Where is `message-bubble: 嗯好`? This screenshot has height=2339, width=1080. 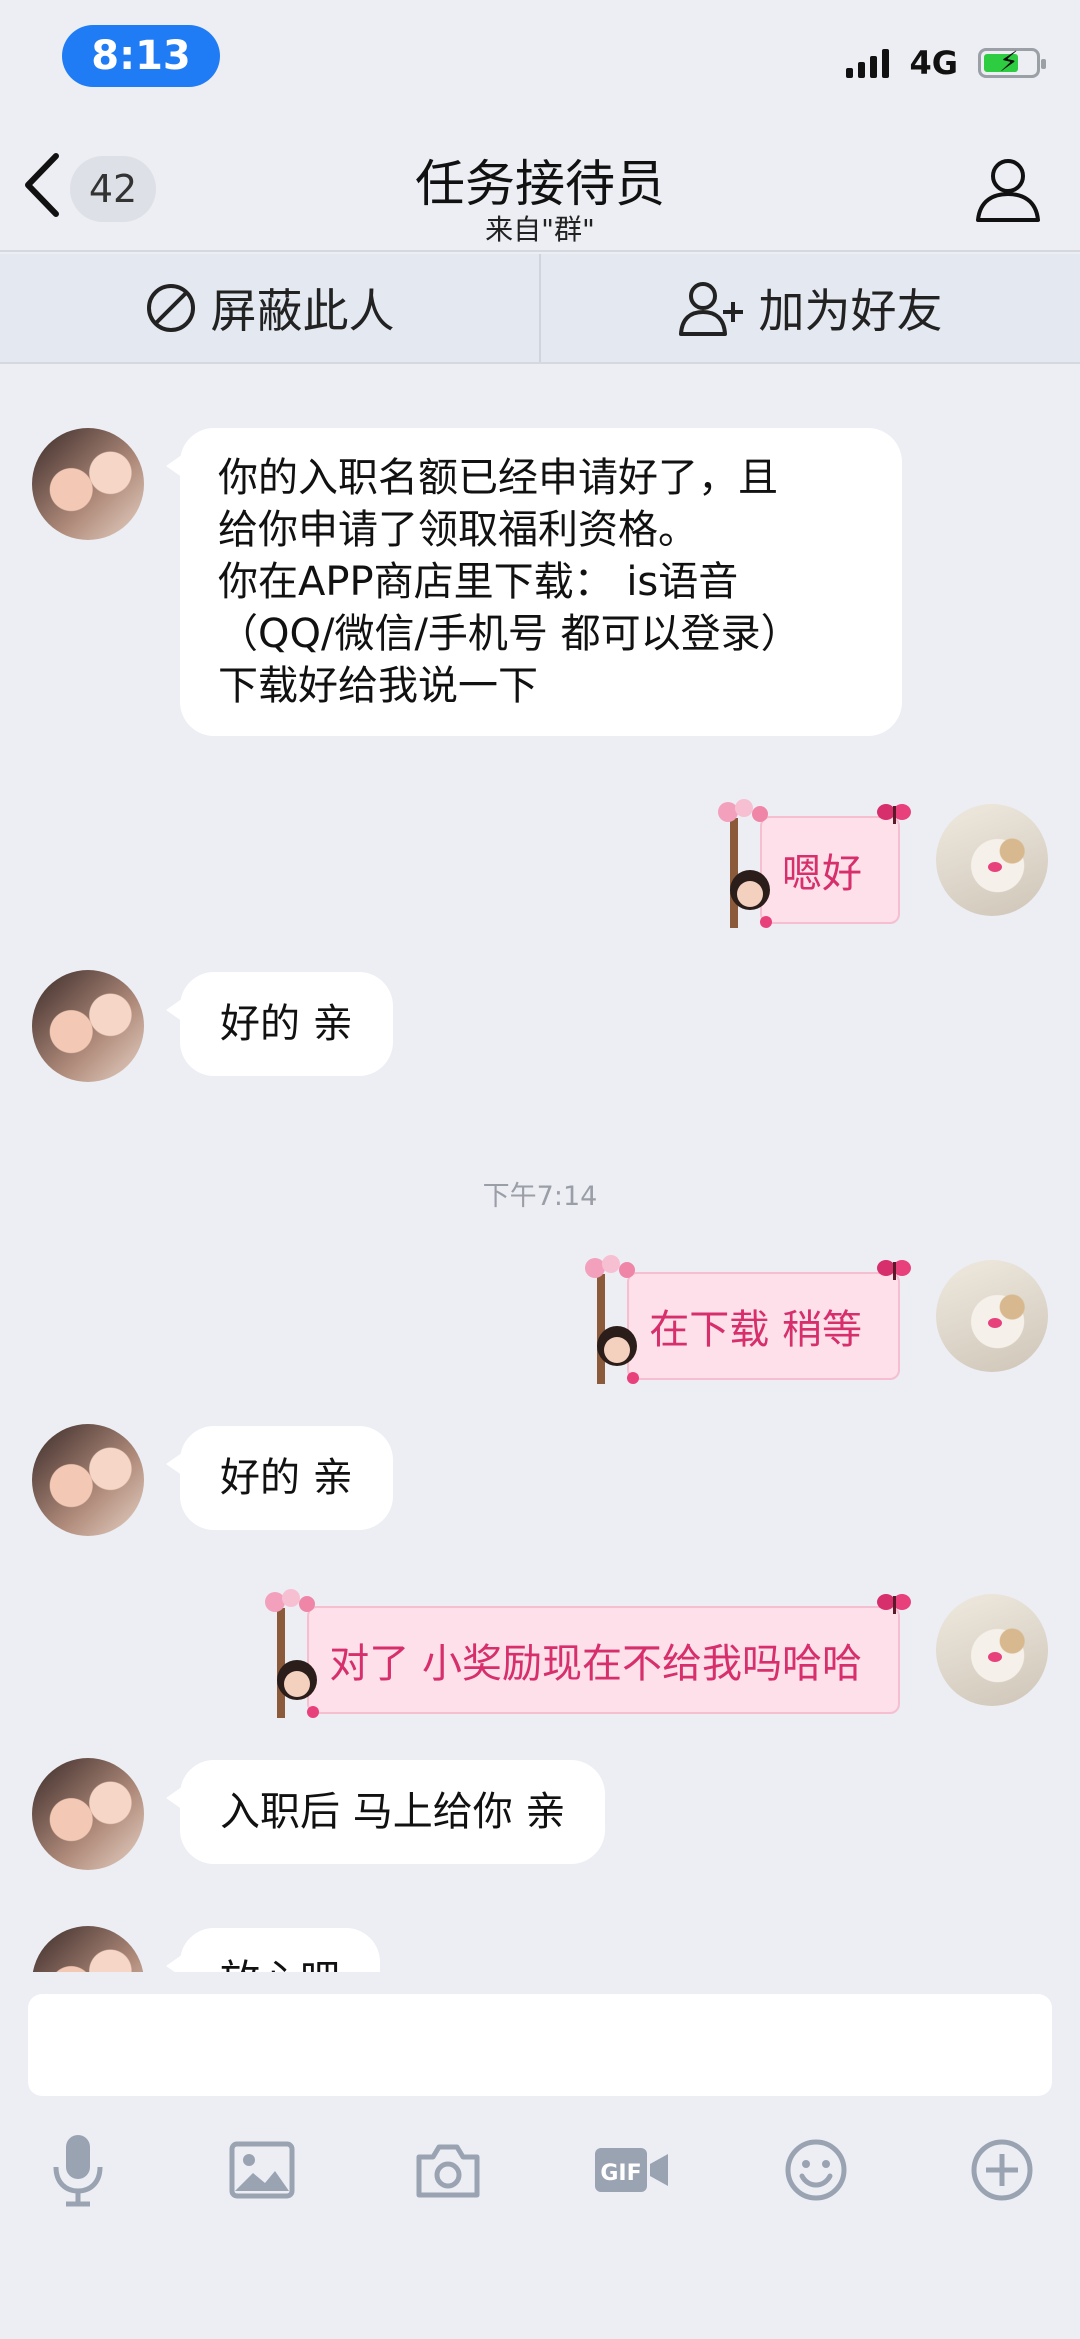
message-bubble: 嗯好 is located at coordinates (814, 863).